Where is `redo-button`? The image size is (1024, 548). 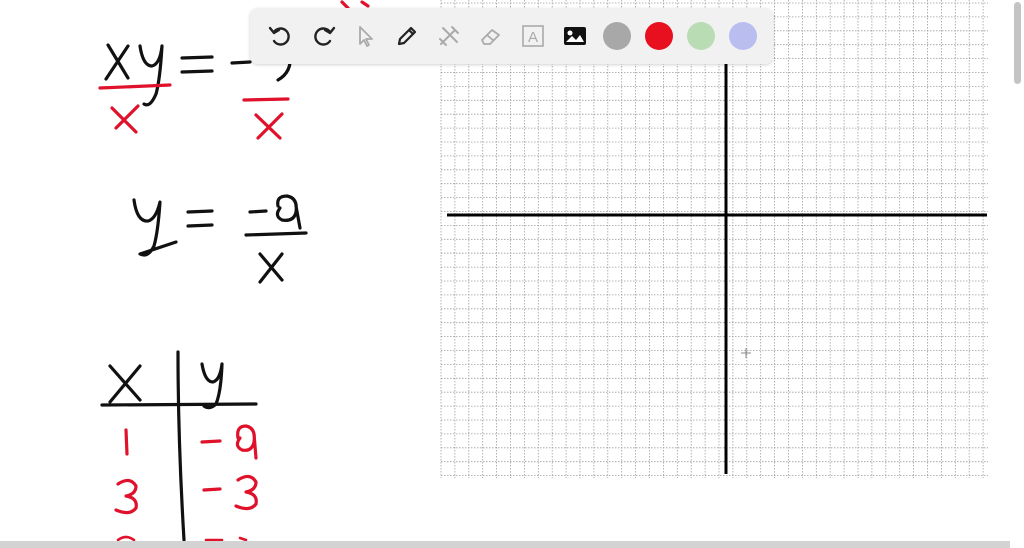
redo-button is located at coordinates (323, 36).